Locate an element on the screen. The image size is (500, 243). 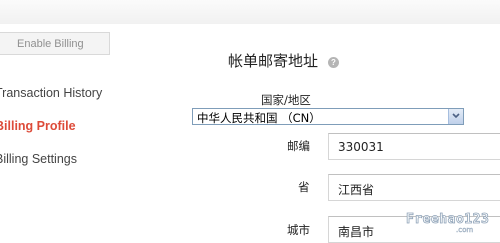
svg-text: .com is located at coordinates (464, 230).